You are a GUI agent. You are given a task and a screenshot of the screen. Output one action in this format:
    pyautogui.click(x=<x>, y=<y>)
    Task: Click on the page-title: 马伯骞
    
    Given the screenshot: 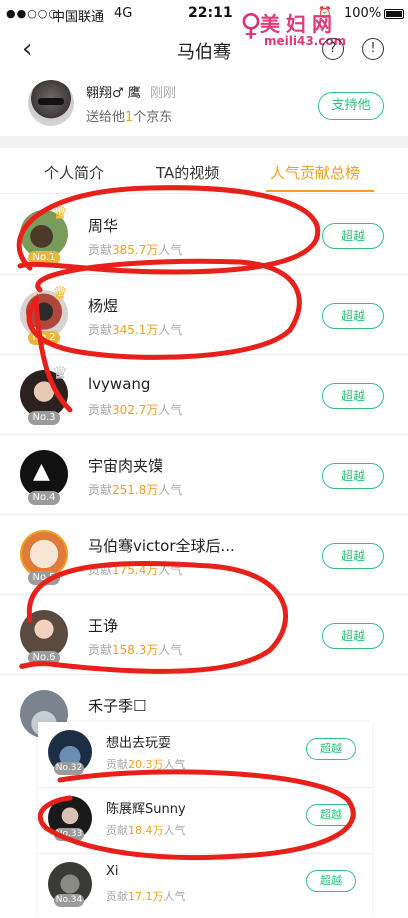 What is the action you would take?
    pyautogui.click(x=204, y=52)
    